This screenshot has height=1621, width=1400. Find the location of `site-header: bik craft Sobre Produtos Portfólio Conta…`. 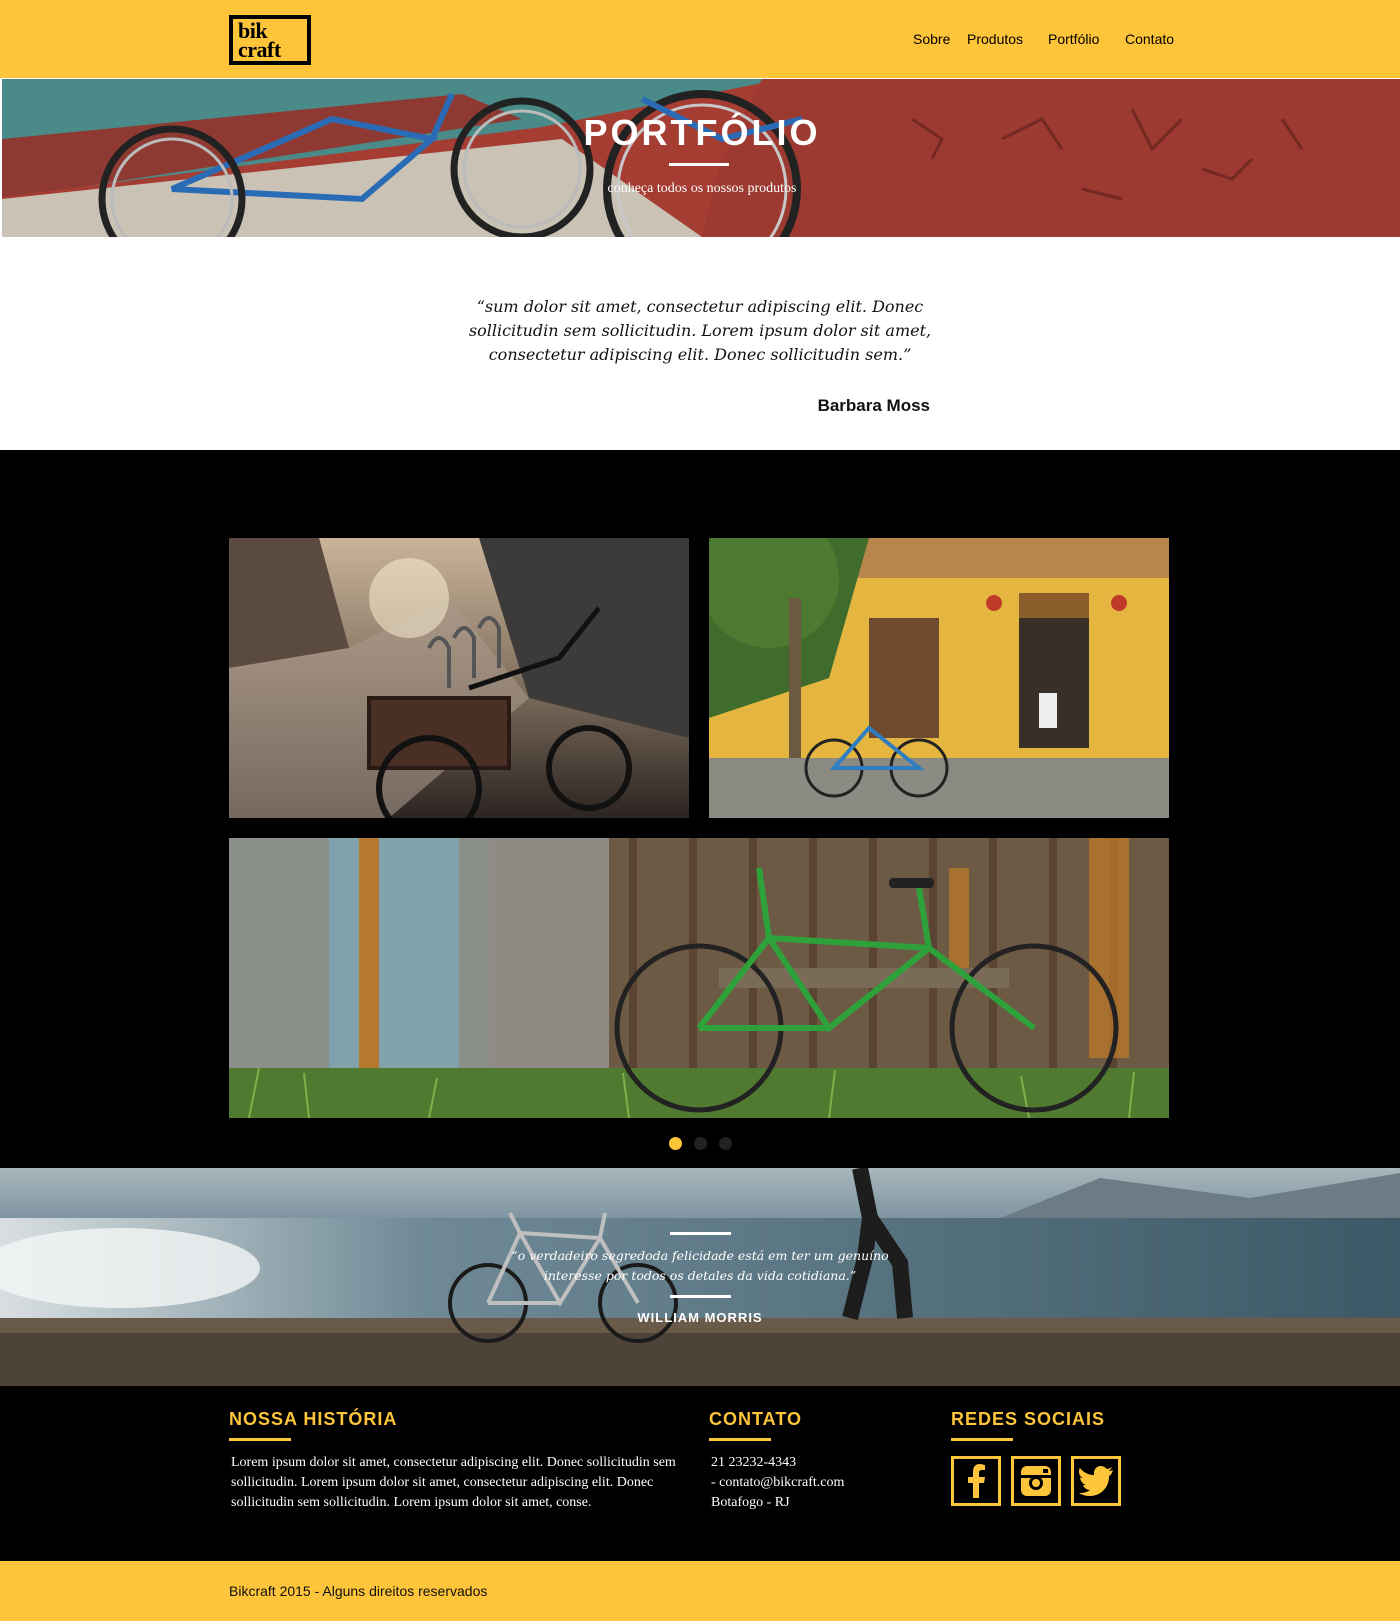

site-header: bik craft Sobre Produtos Portfólio Conta… is located at coordinates (700, 39).